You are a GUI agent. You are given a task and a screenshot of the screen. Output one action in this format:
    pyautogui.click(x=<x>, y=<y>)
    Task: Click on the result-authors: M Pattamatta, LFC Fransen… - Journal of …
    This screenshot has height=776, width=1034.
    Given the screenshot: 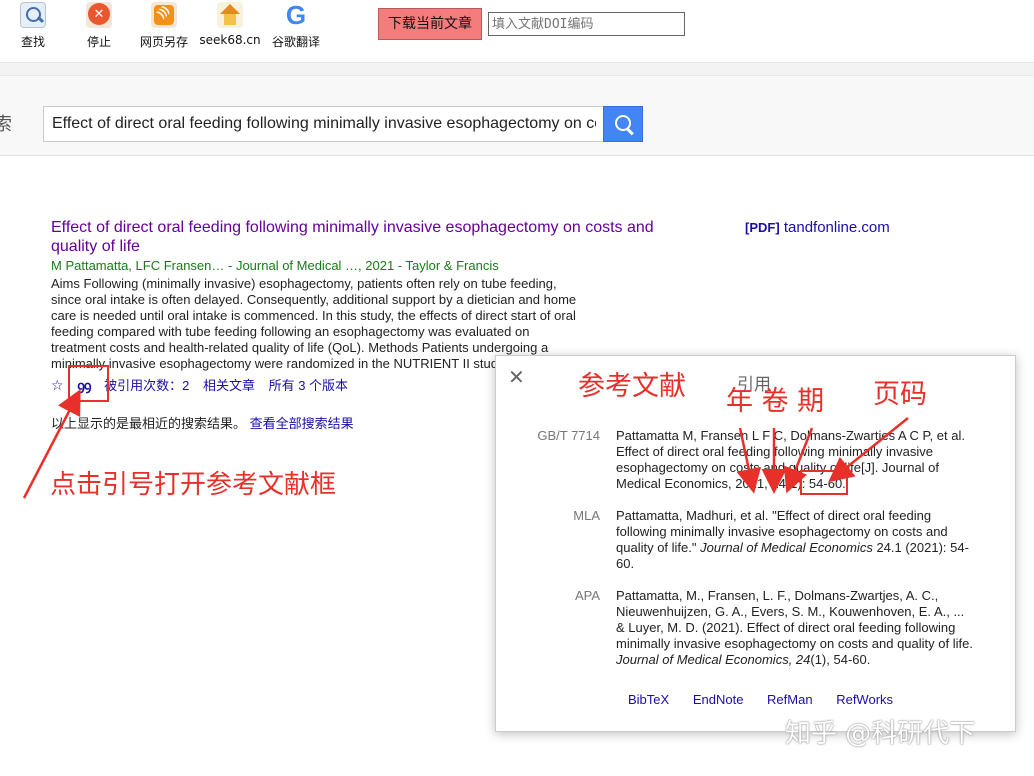 What is the action you would take?
    pyautogui.click(x=275, y=265)
    